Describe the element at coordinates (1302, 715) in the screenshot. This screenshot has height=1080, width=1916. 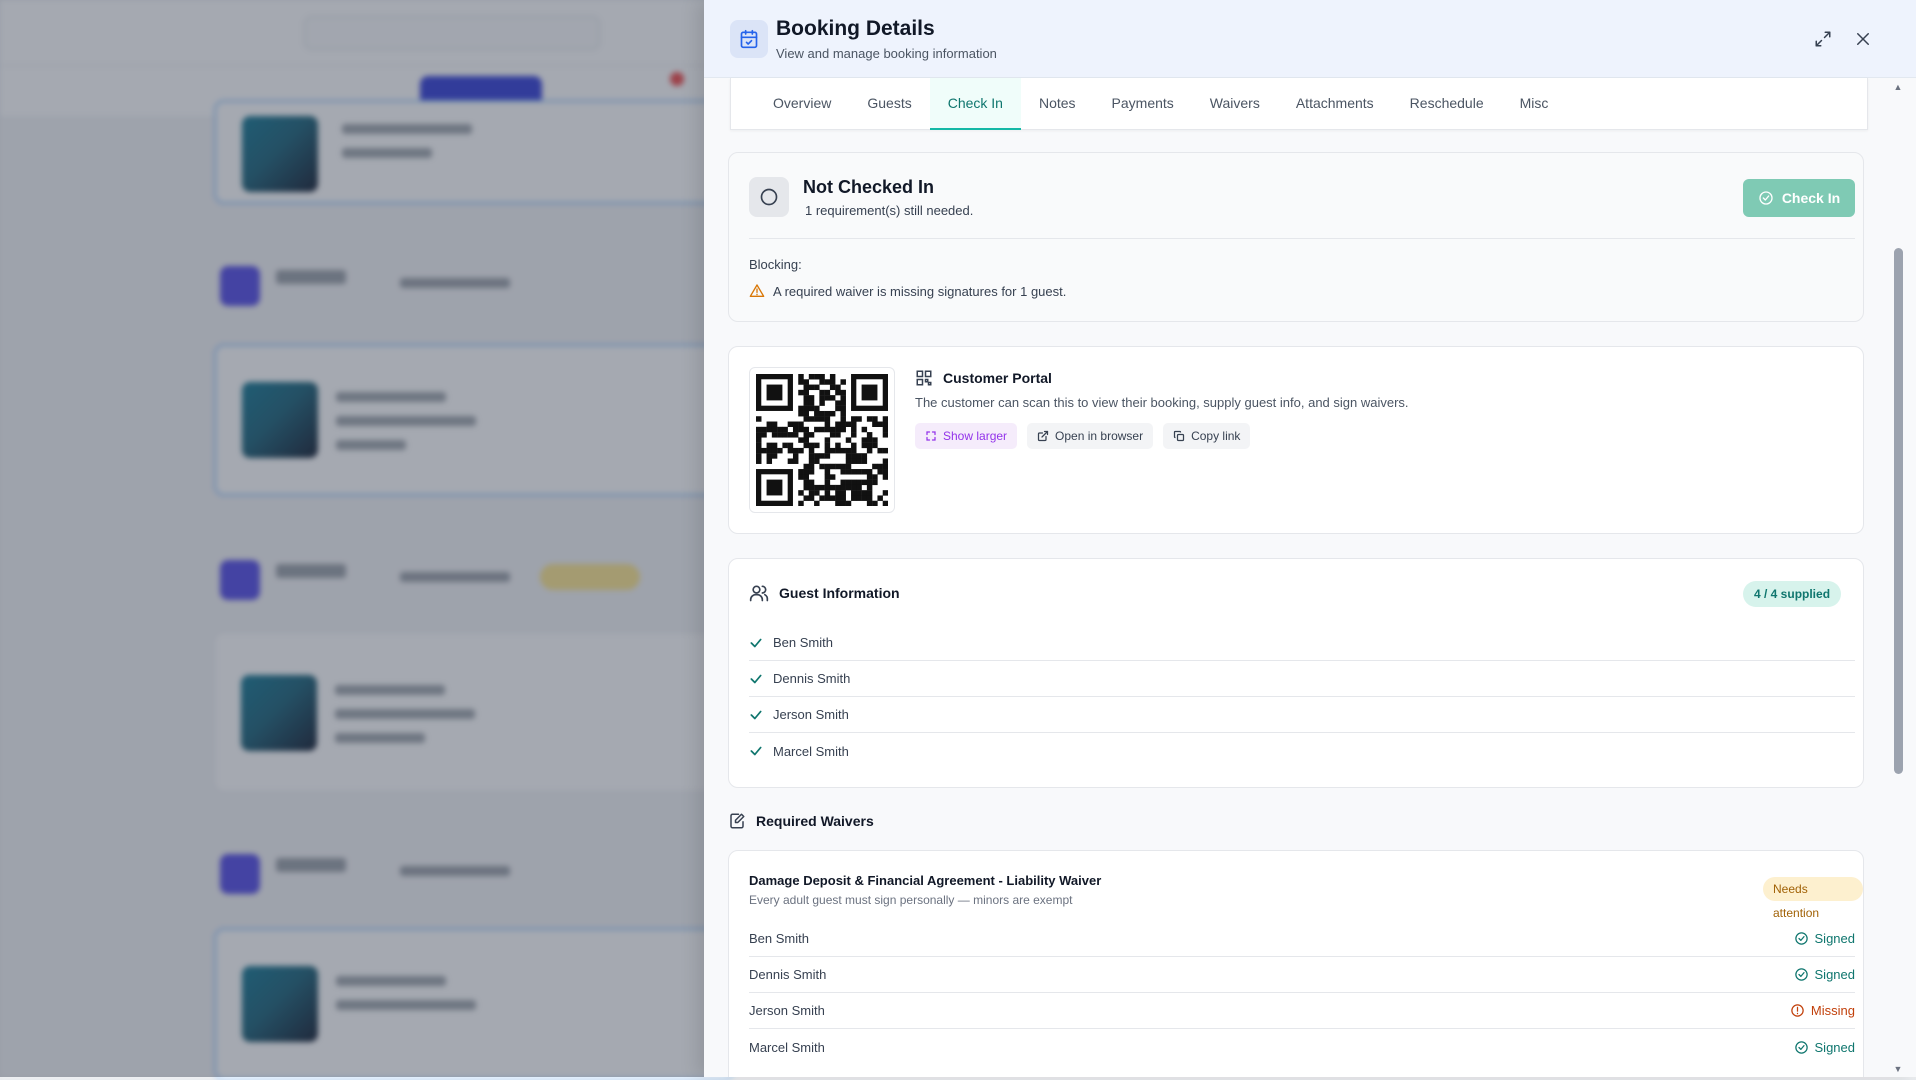
I see `guest-row: Jerson Smith` at that location.